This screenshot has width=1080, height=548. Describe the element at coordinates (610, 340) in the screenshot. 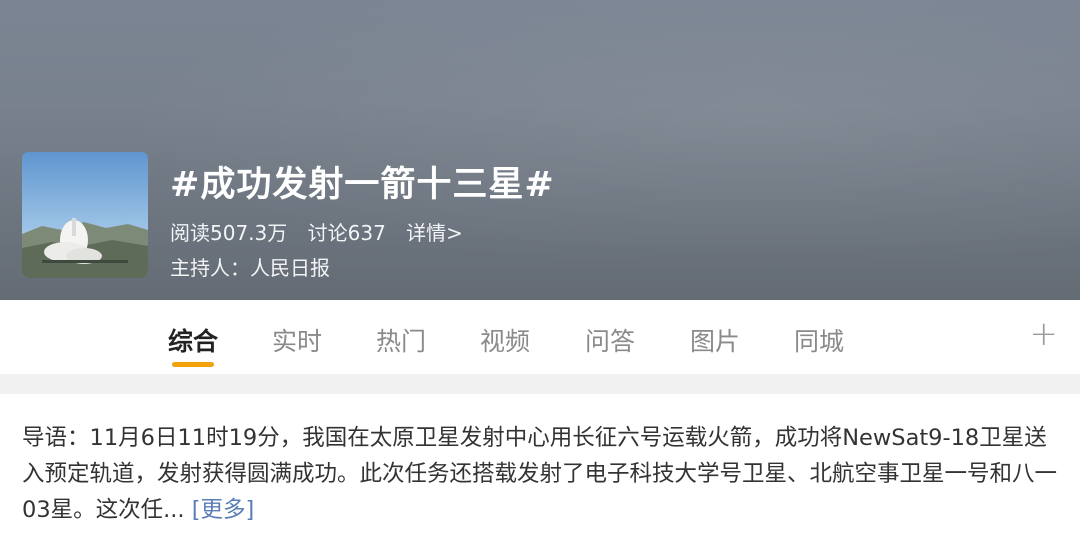

I see `tab-qa: 问答` at that location.